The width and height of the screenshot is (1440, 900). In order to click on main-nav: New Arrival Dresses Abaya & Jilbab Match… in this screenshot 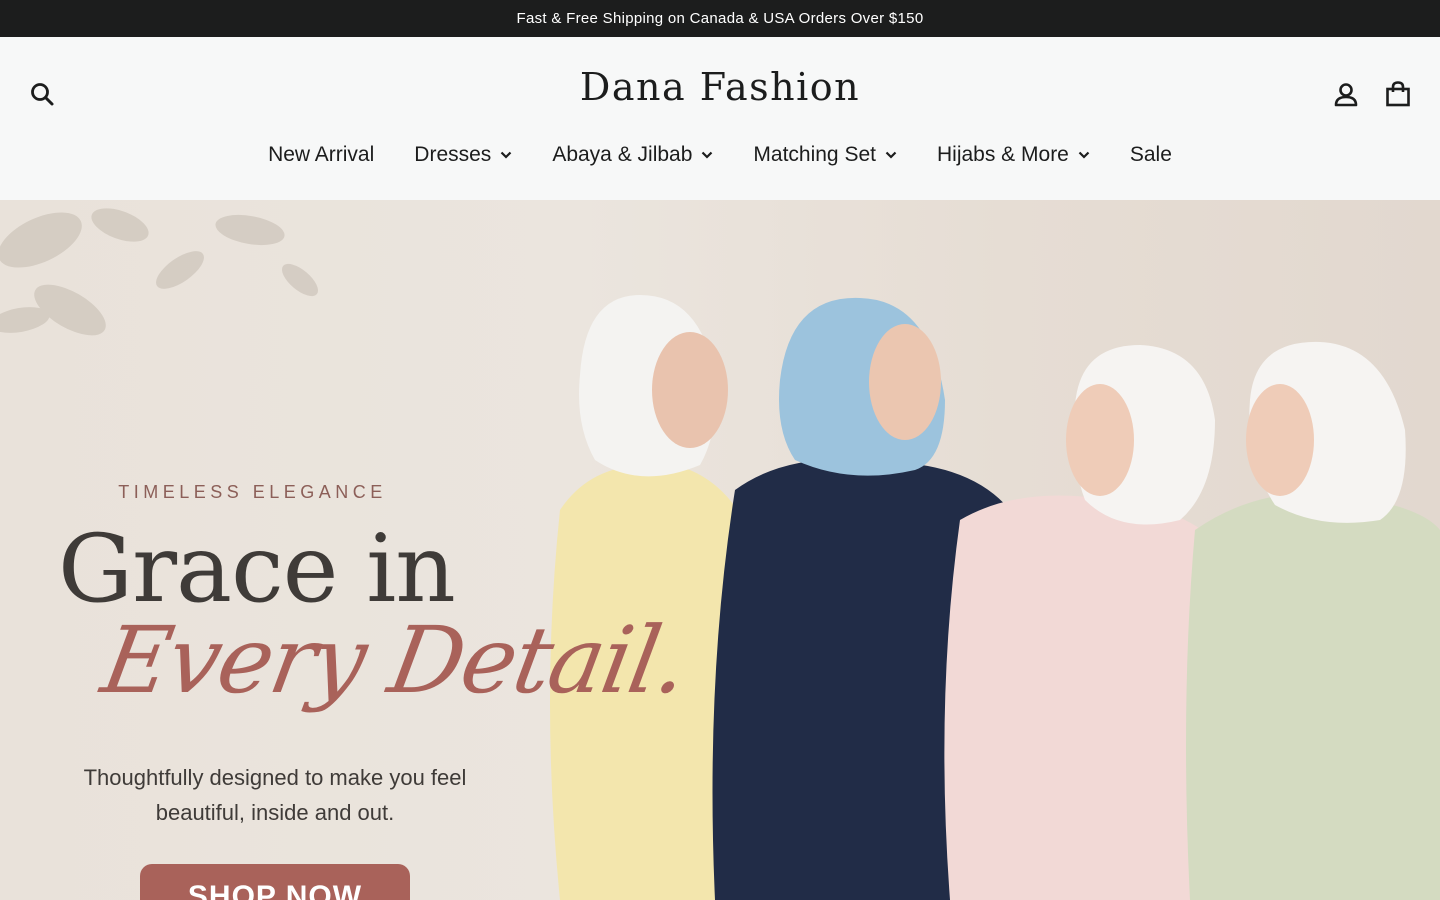, I will do `click(720, 155)`.